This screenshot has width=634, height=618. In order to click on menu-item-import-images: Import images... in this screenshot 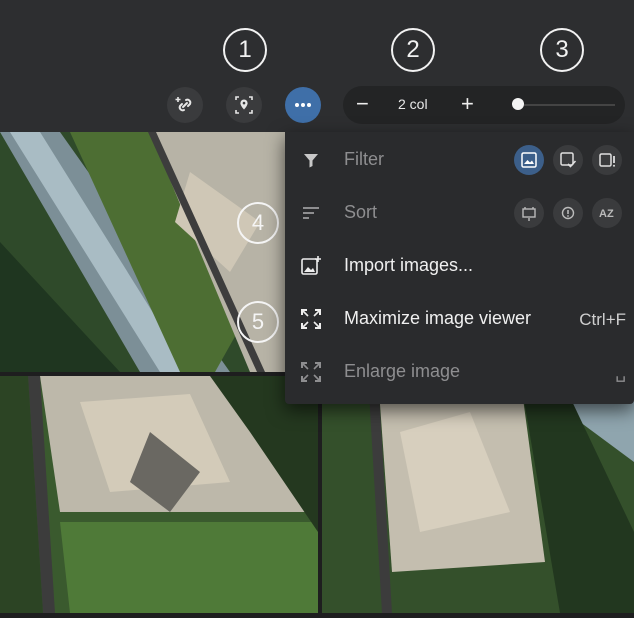, I will do `click(459, 266)`.